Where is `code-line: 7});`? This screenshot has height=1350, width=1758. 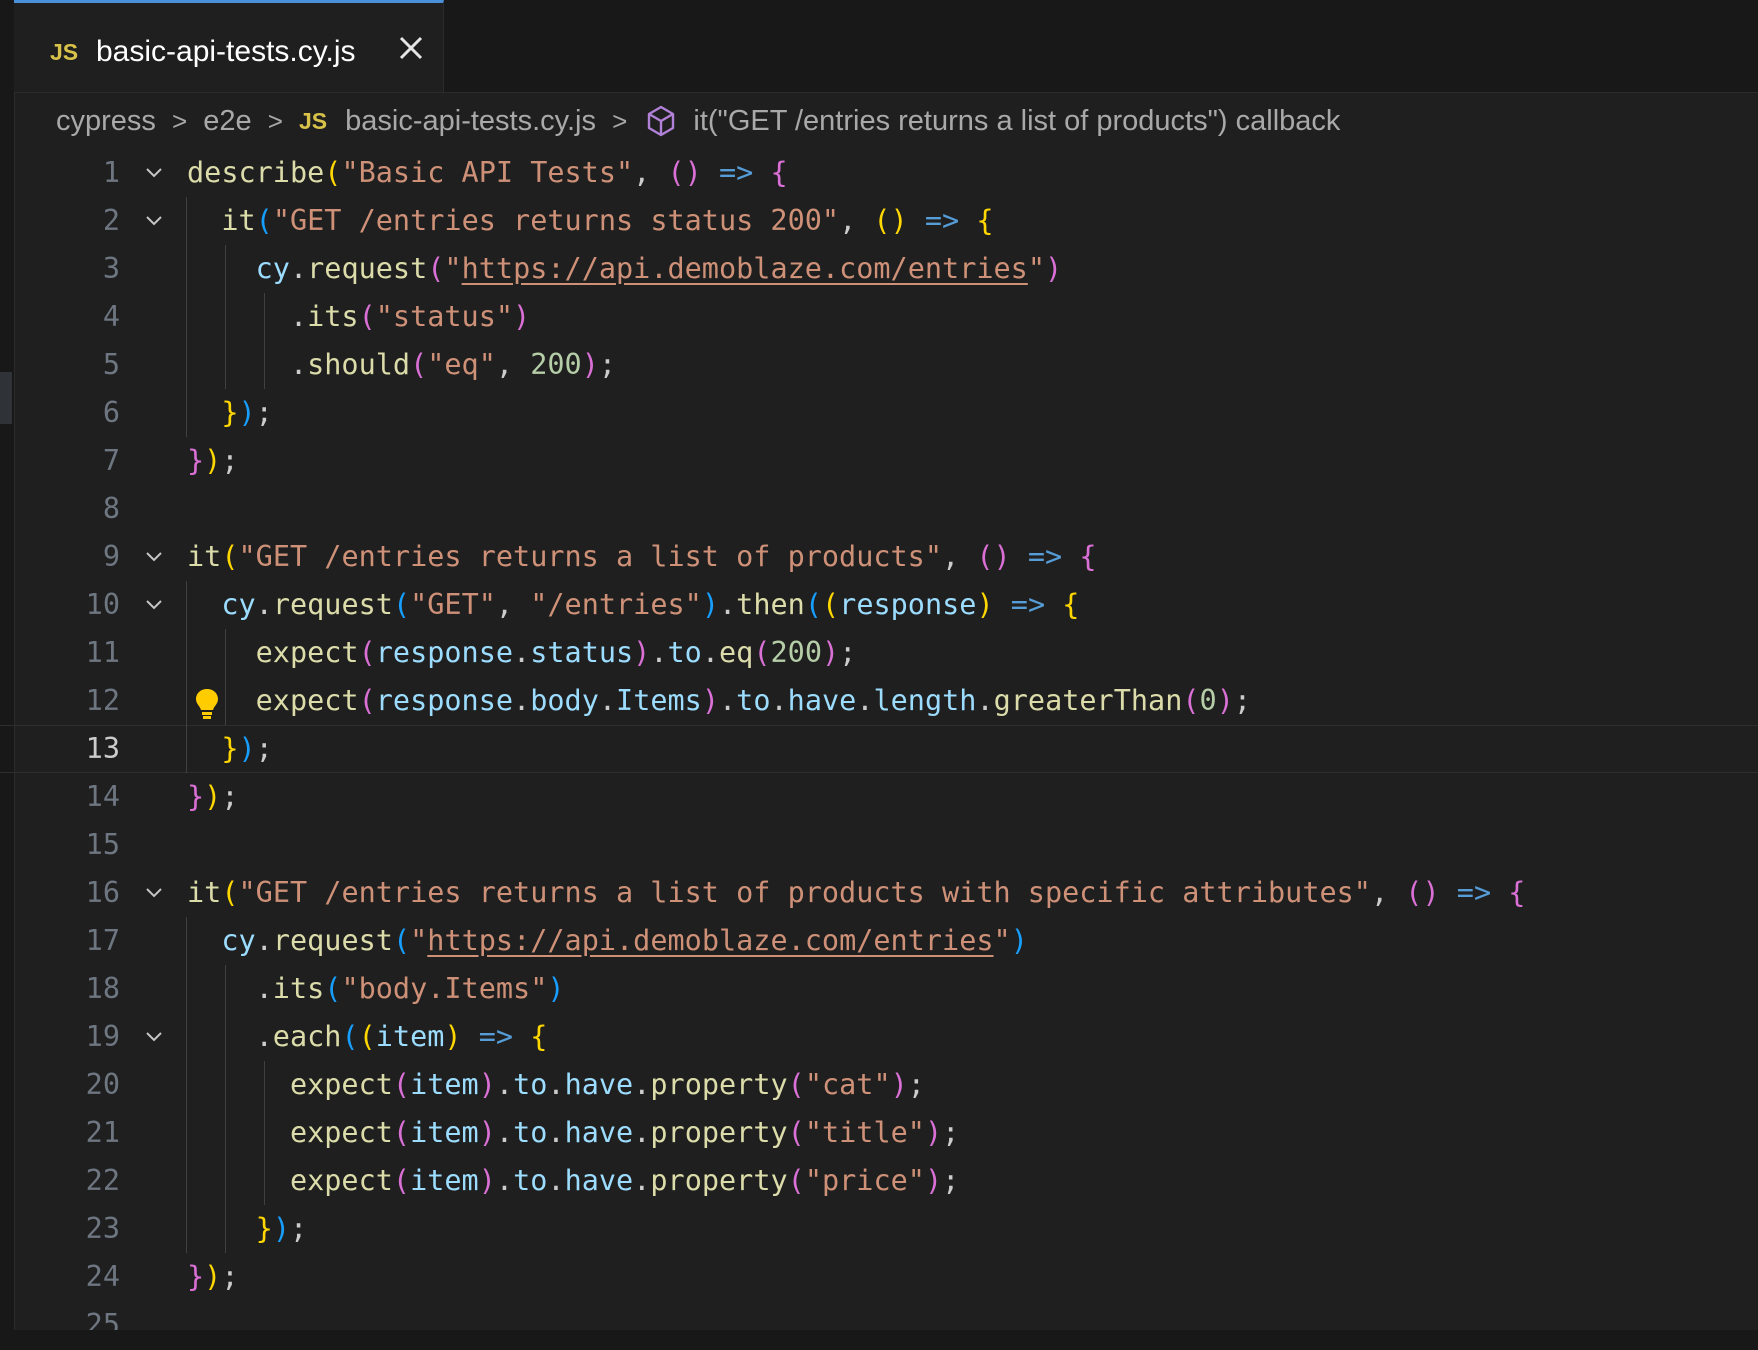 code-line: 7}); is located at coordinates (879, 461).